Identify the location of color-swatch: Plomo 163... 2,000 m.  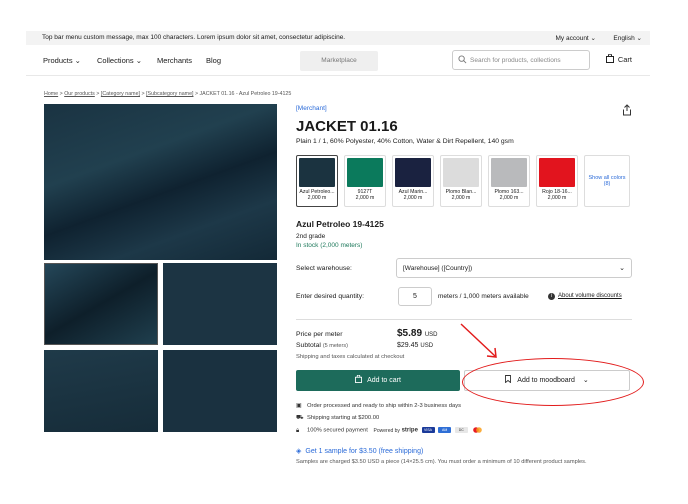
(509, 181).